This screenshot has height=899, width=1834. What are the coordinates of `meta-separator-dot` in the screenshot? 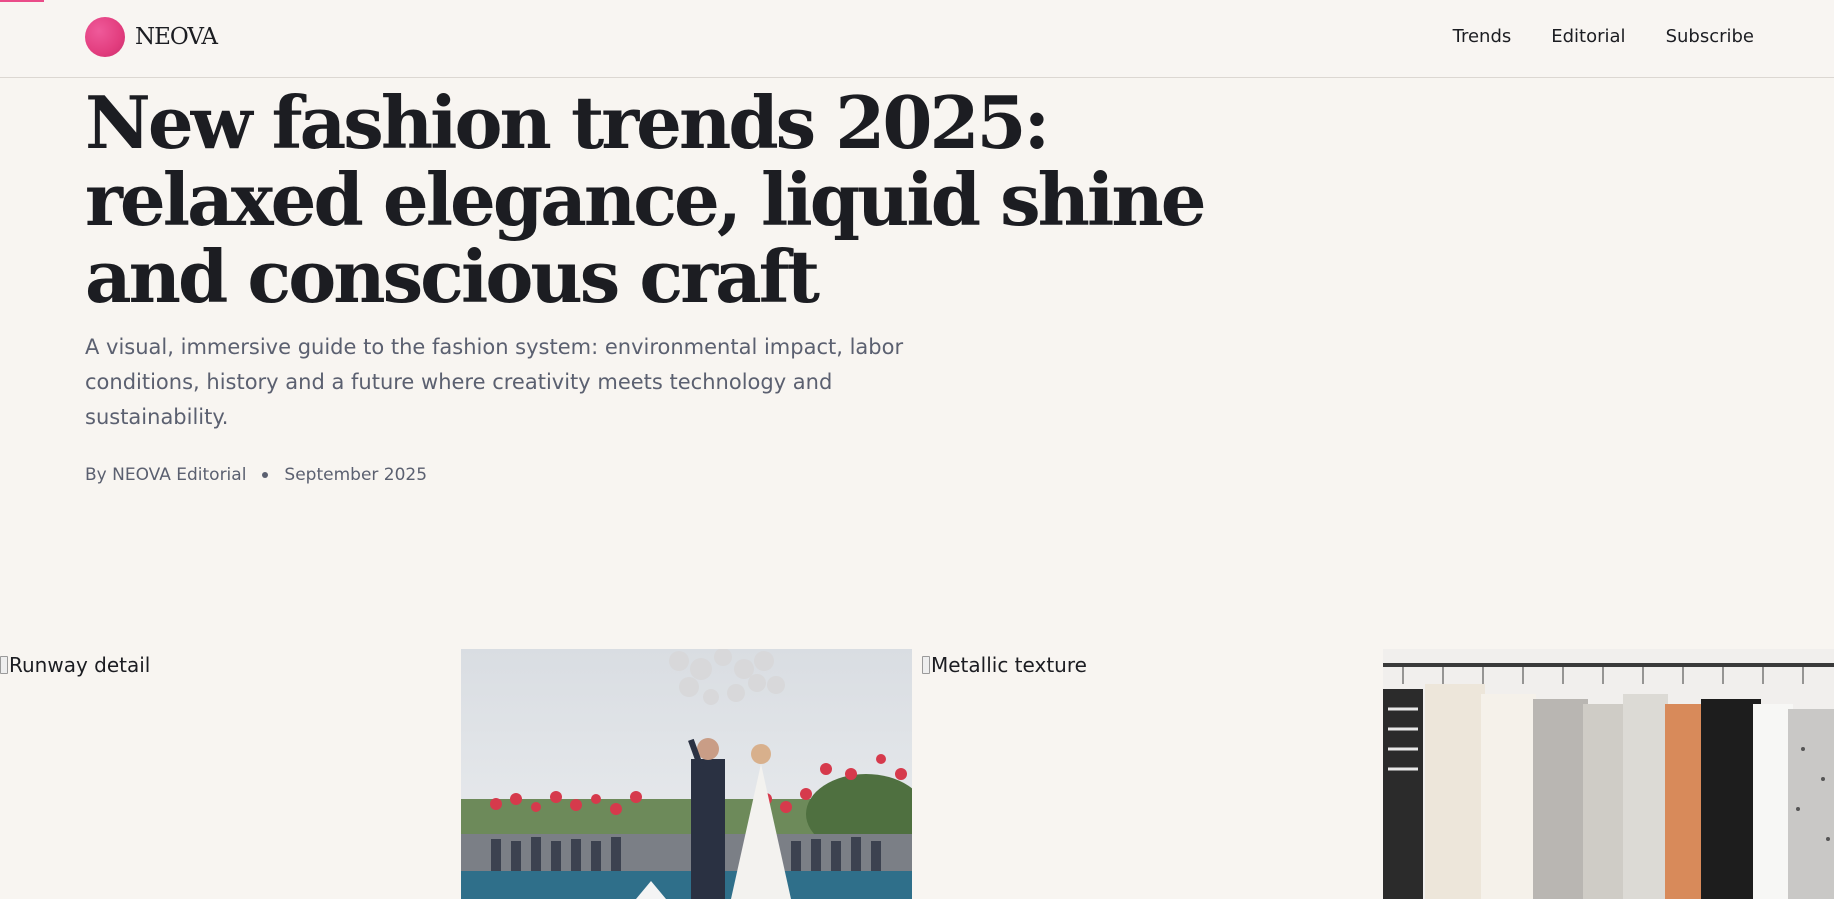 It's located at (265, 475).